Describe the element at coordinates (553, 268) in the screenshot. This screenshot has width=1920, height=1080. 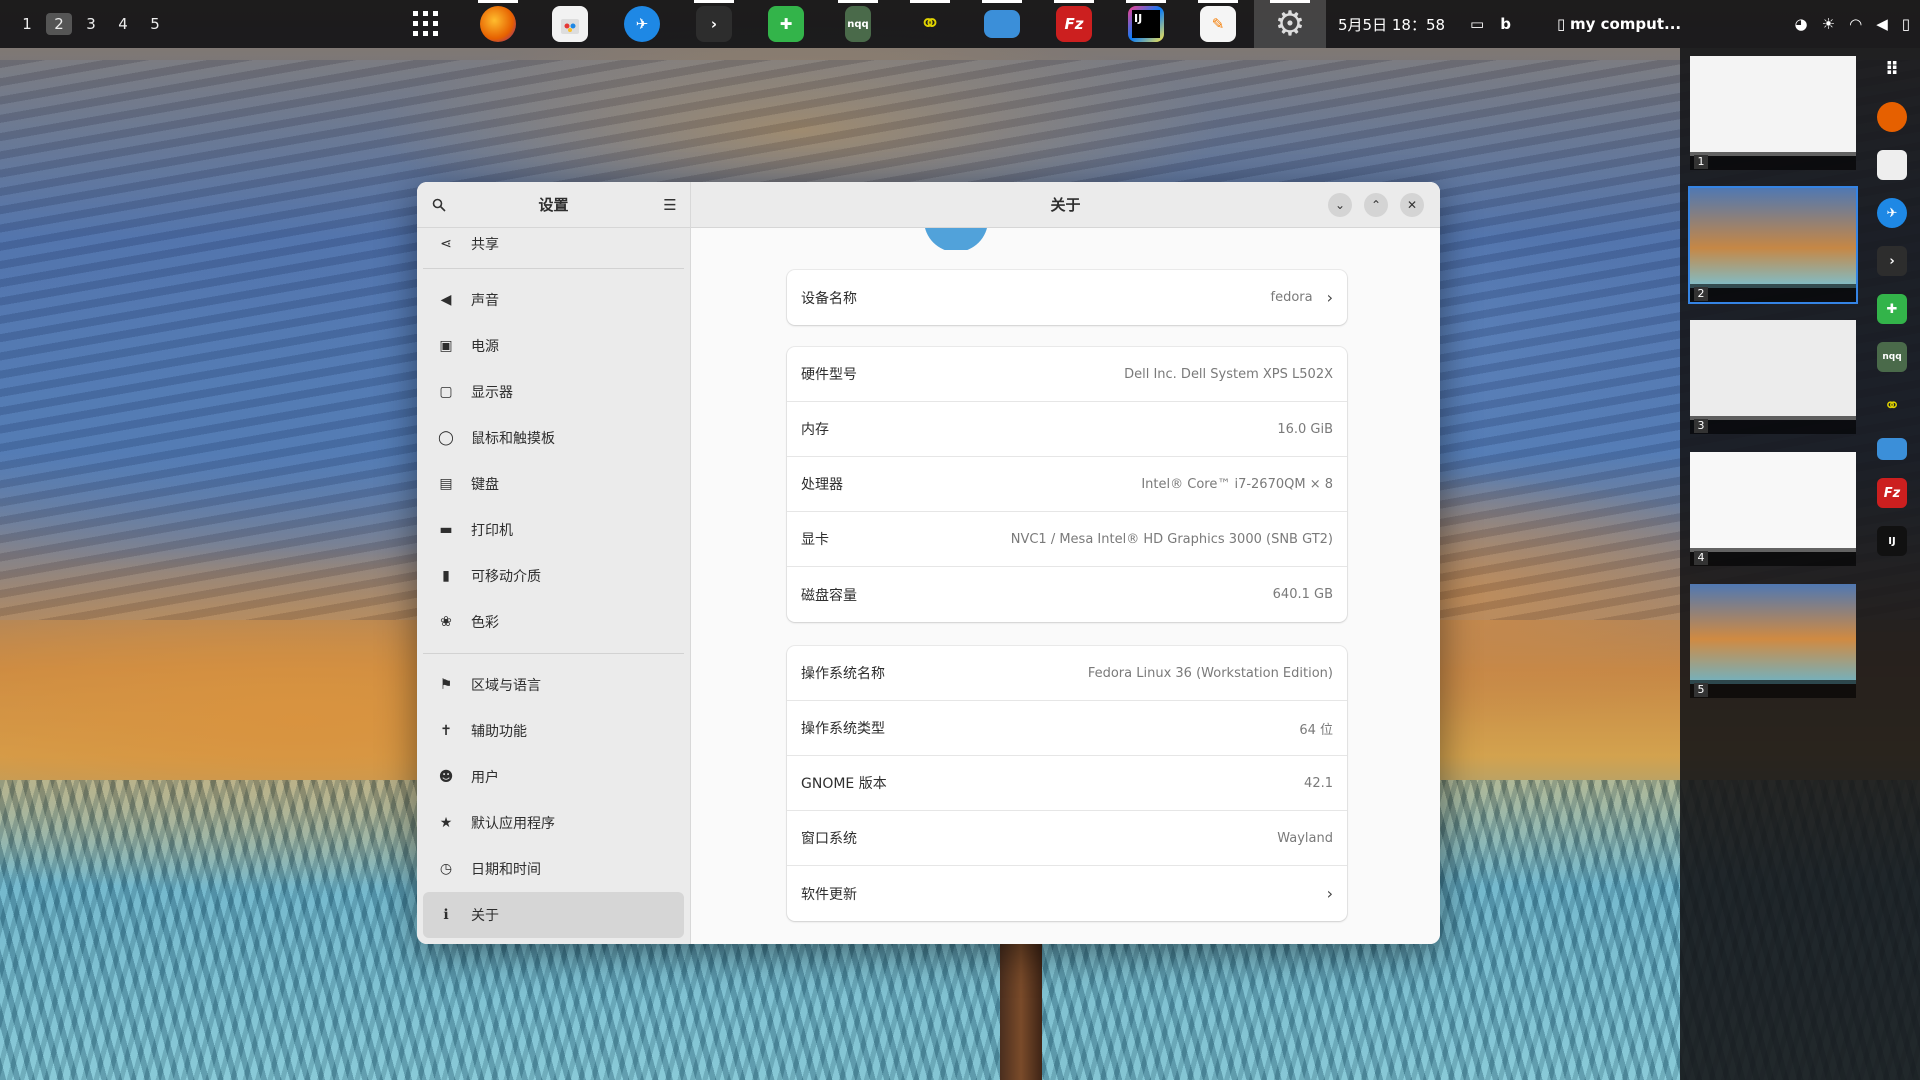
I see `sidebar-separator` at that location.